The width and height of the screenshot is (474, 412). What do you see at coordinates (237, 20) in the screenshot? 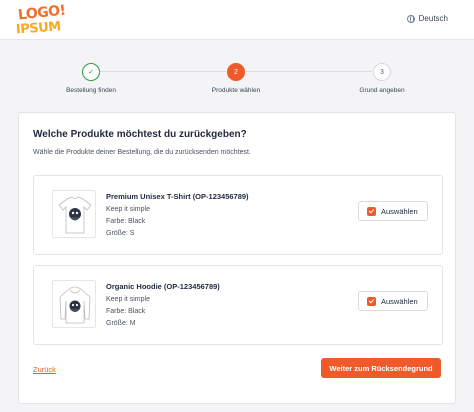
I see `top-header: LOGO! IPSUM Deutsch` at bounding box center [237, 20].